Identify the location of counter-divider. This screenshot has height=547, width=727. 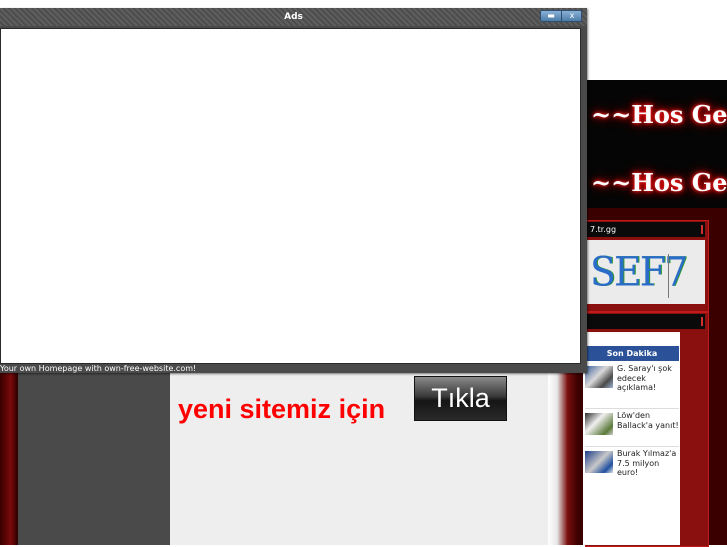
(668, 276).